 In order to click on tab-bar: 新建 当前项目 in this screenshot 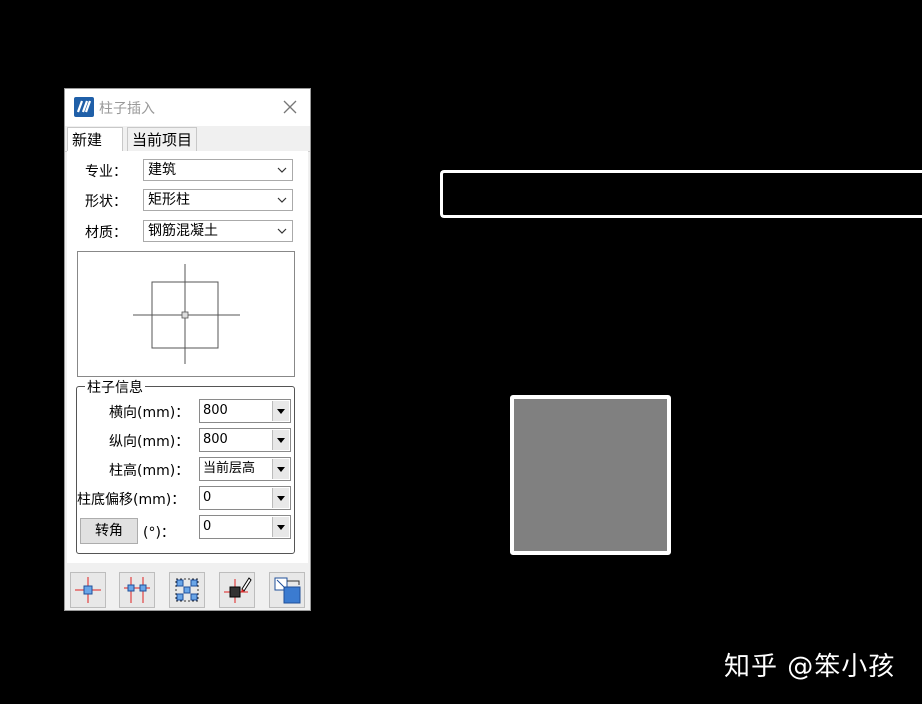, I will do `click(187, 139)`.